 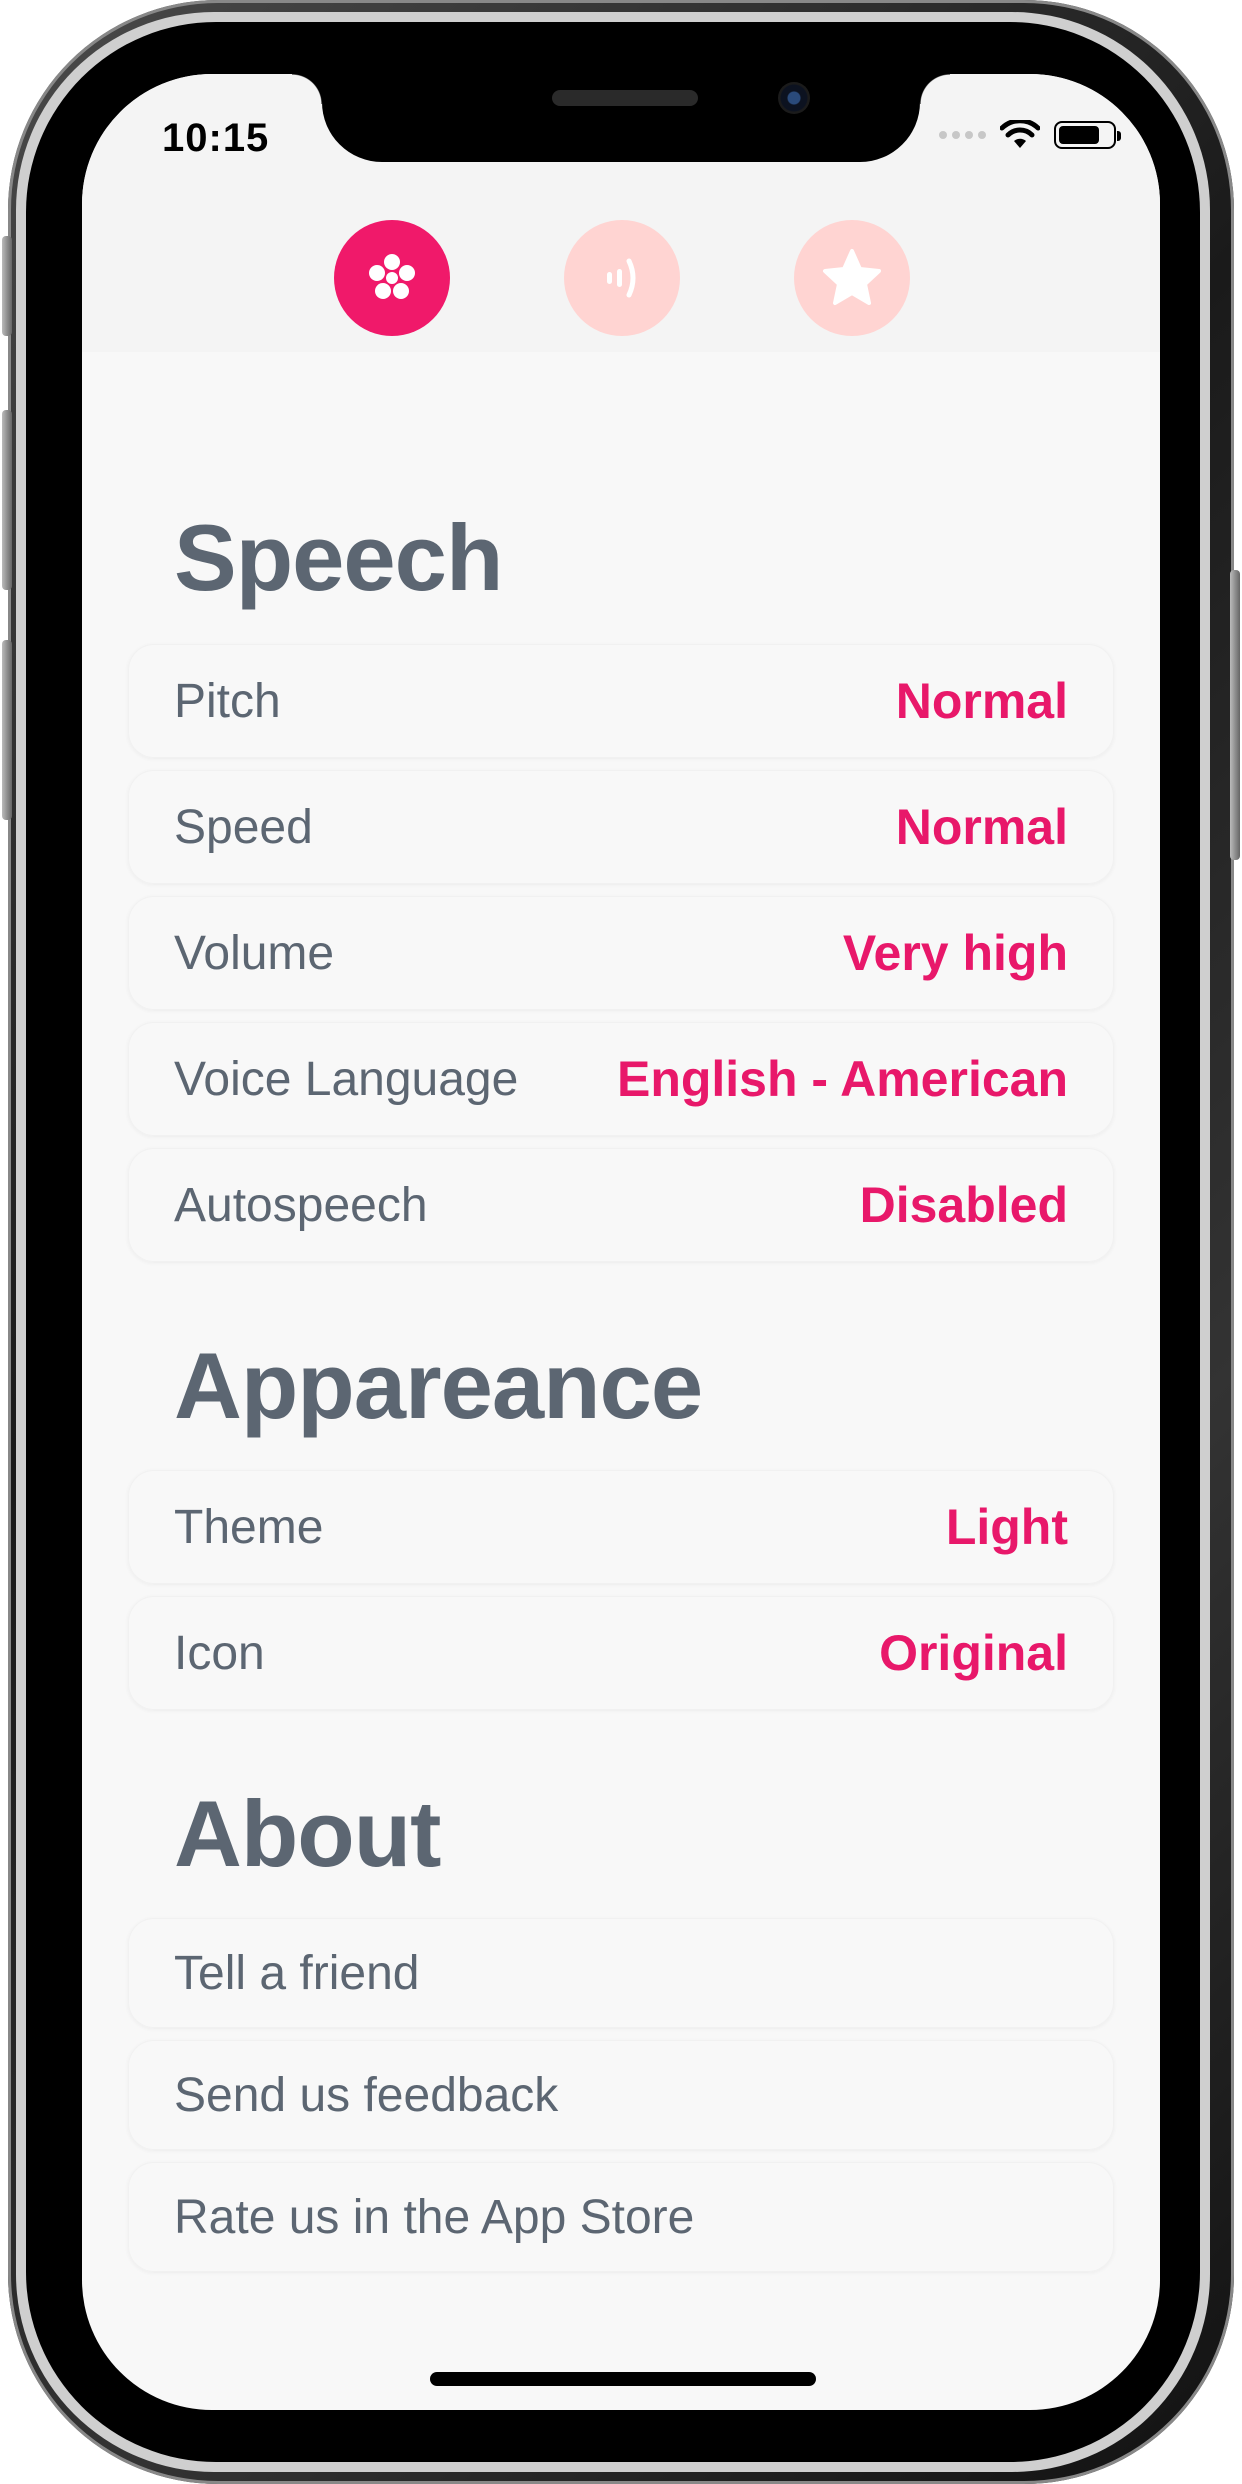 What do you see at coordinates (1006, 1527) in the screenshot?
I see `setting-value: Light` at bounding box center [1006, 1527].